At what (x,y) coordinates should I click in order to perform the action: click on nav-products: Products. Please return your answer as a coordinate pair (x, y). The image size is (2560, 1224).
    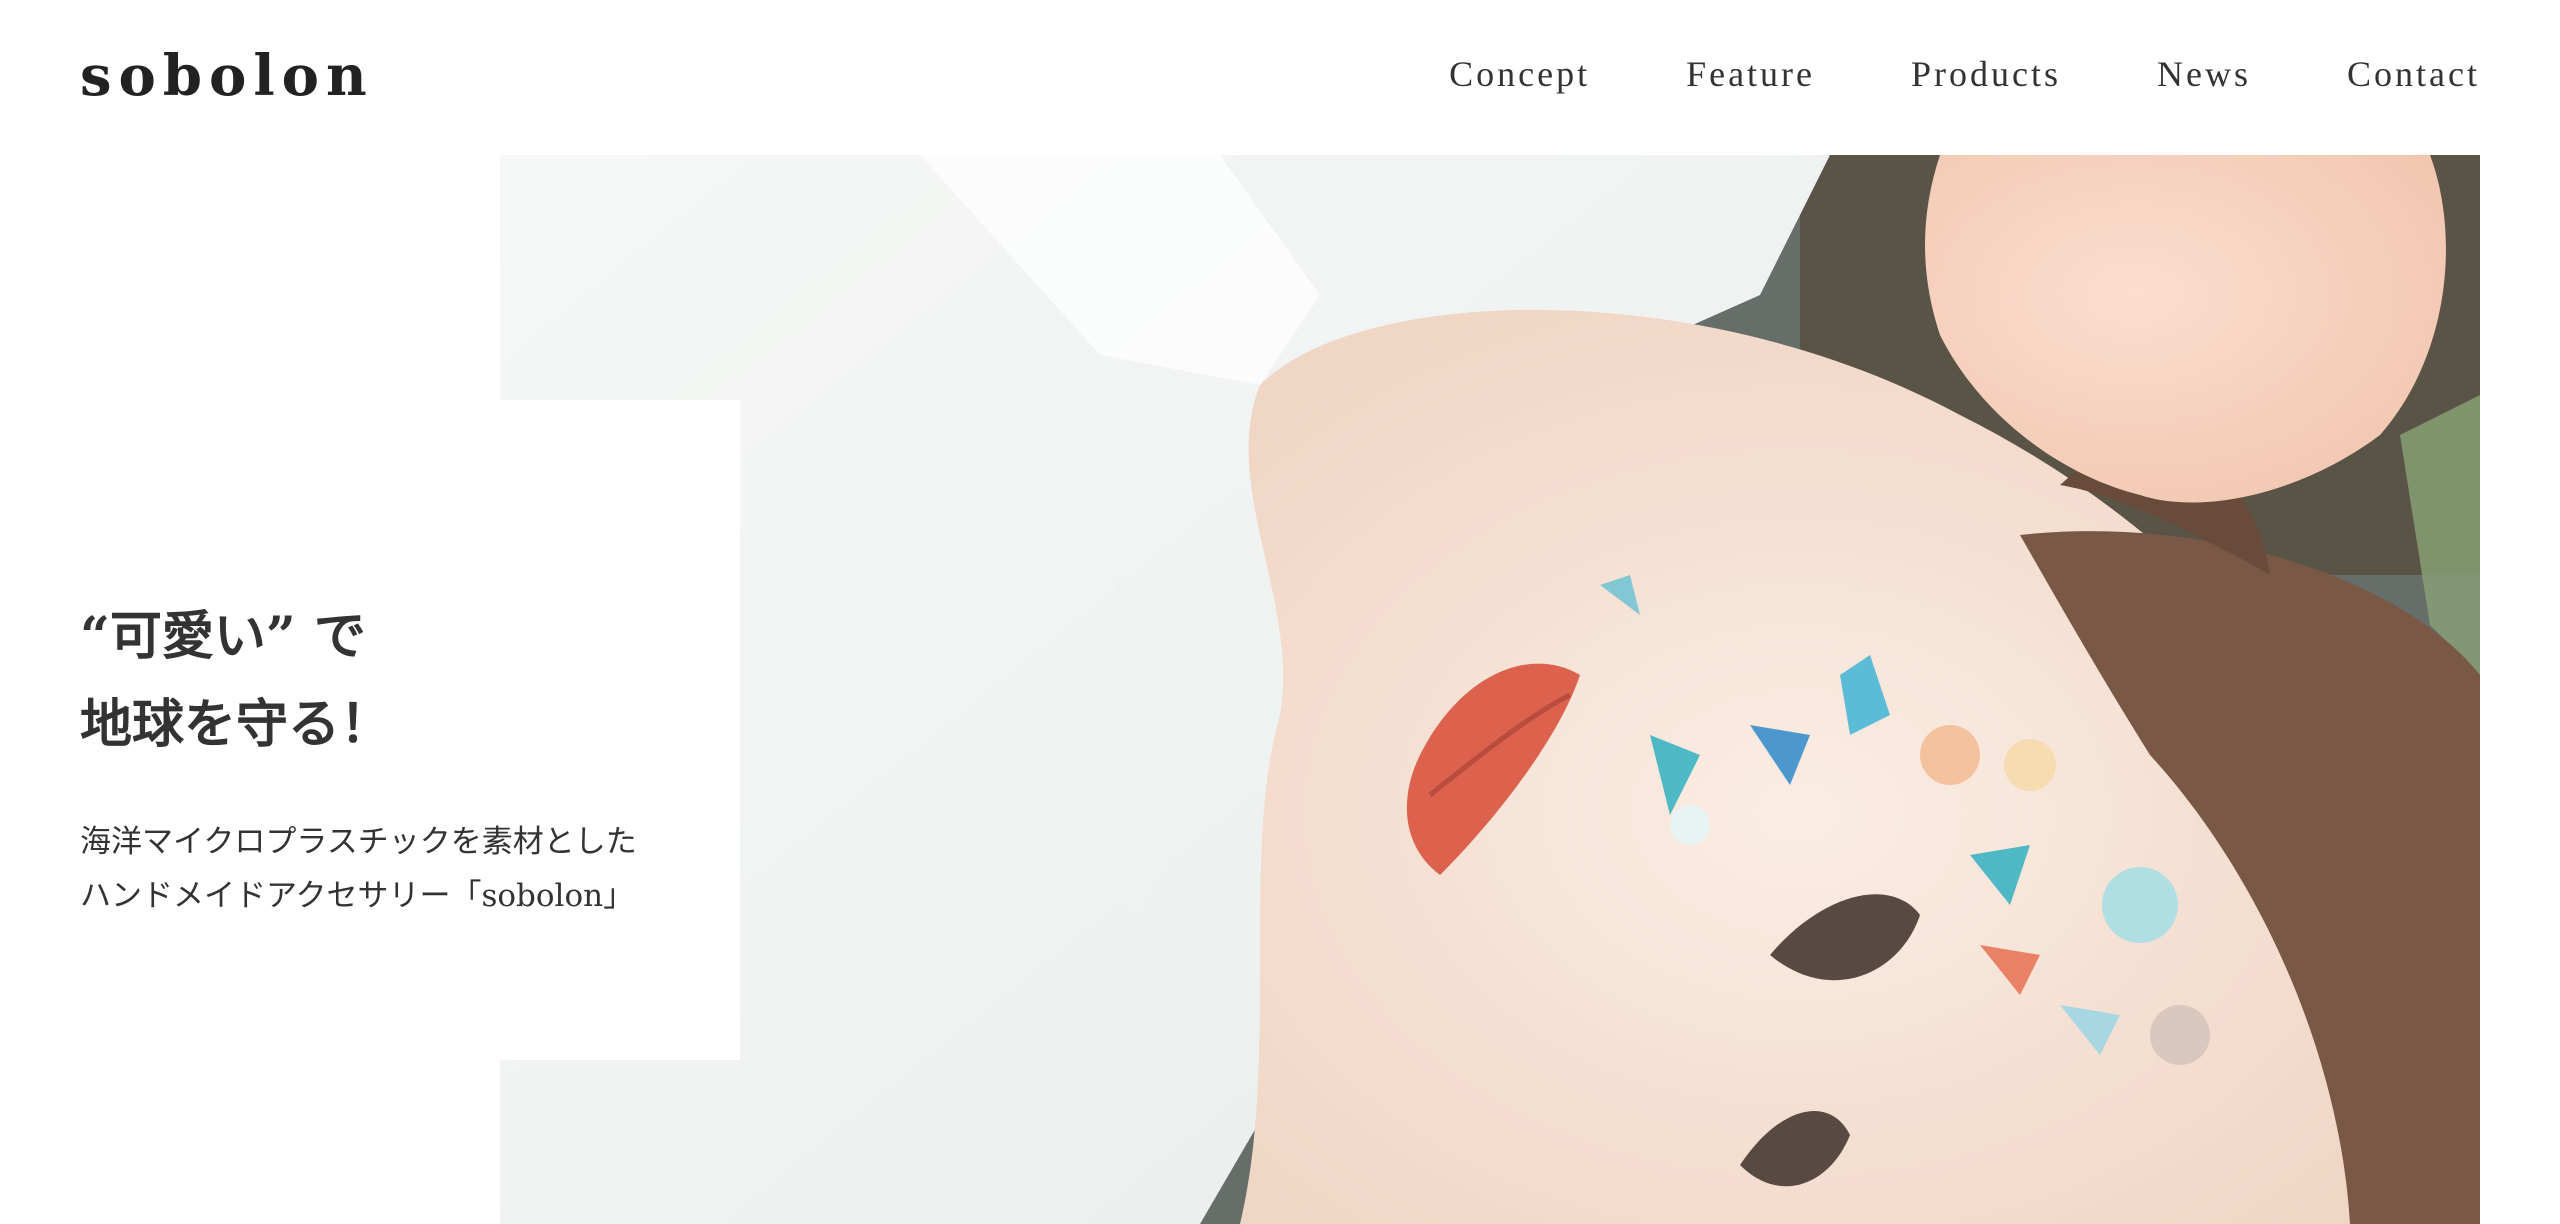
    Looking at the image, I should click on (1986, 74).